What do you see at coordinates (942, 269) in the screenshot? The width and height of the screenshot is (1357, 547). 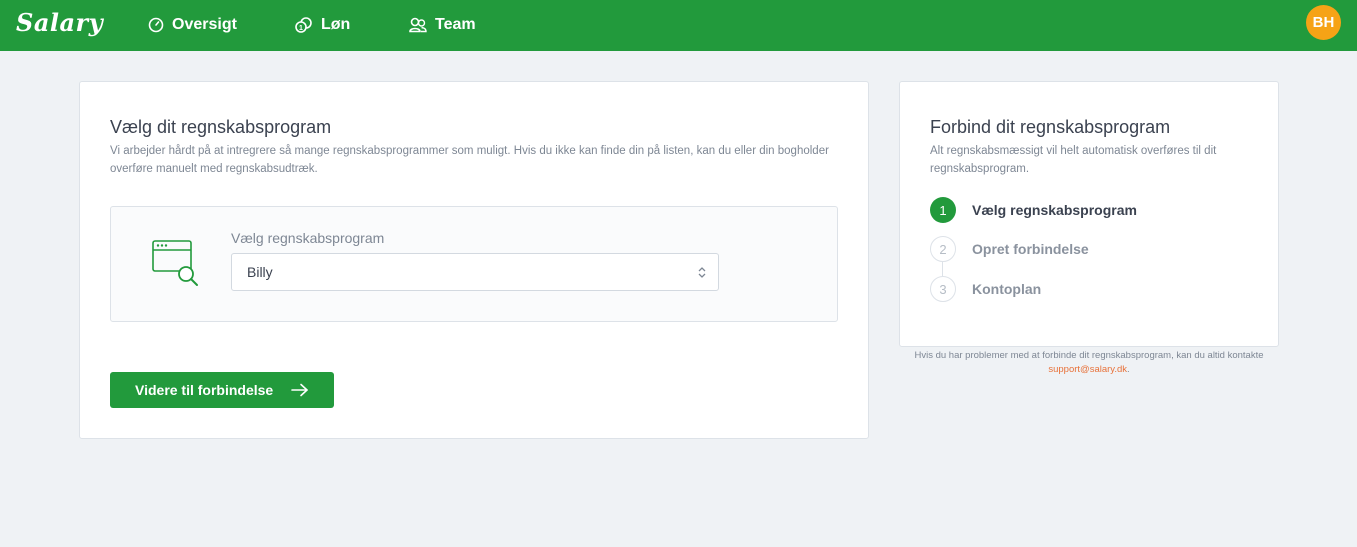 I see `step-connector` at bounding box center [942, 269].